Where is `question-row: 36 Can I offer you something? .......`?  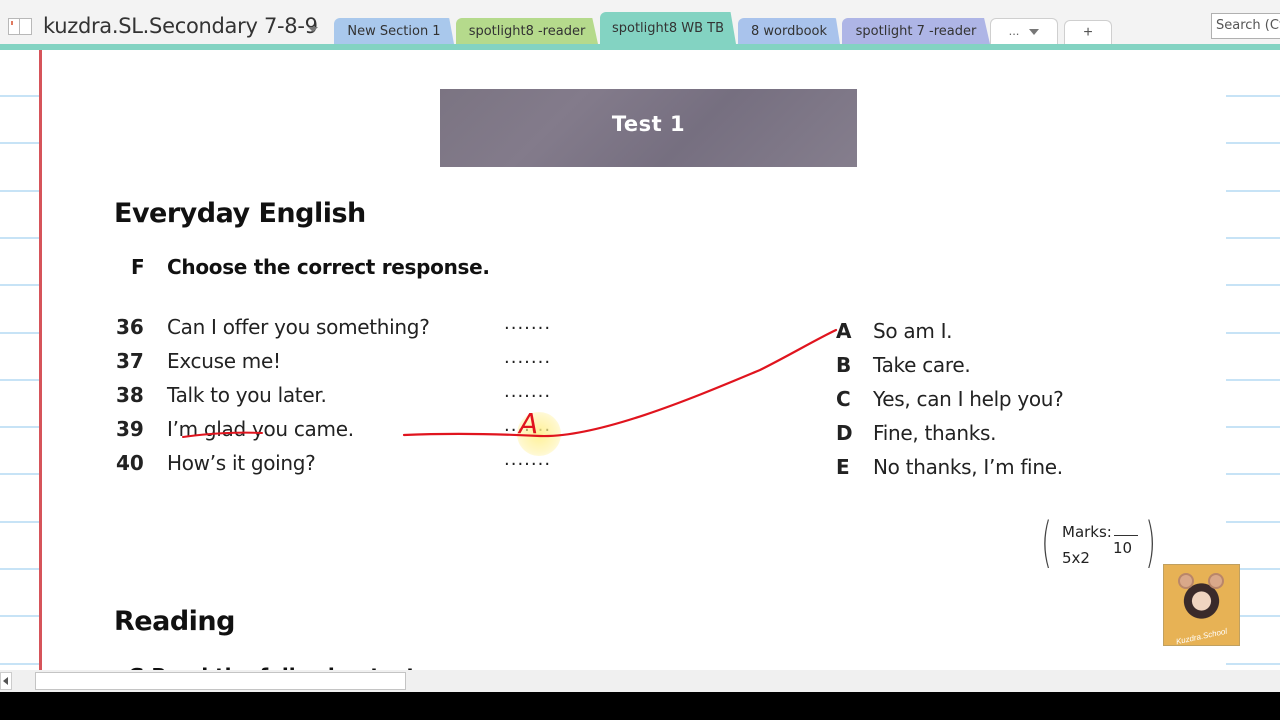
question-row: 36 Can I offer you something? ....... is located at coordinates (346, 329).